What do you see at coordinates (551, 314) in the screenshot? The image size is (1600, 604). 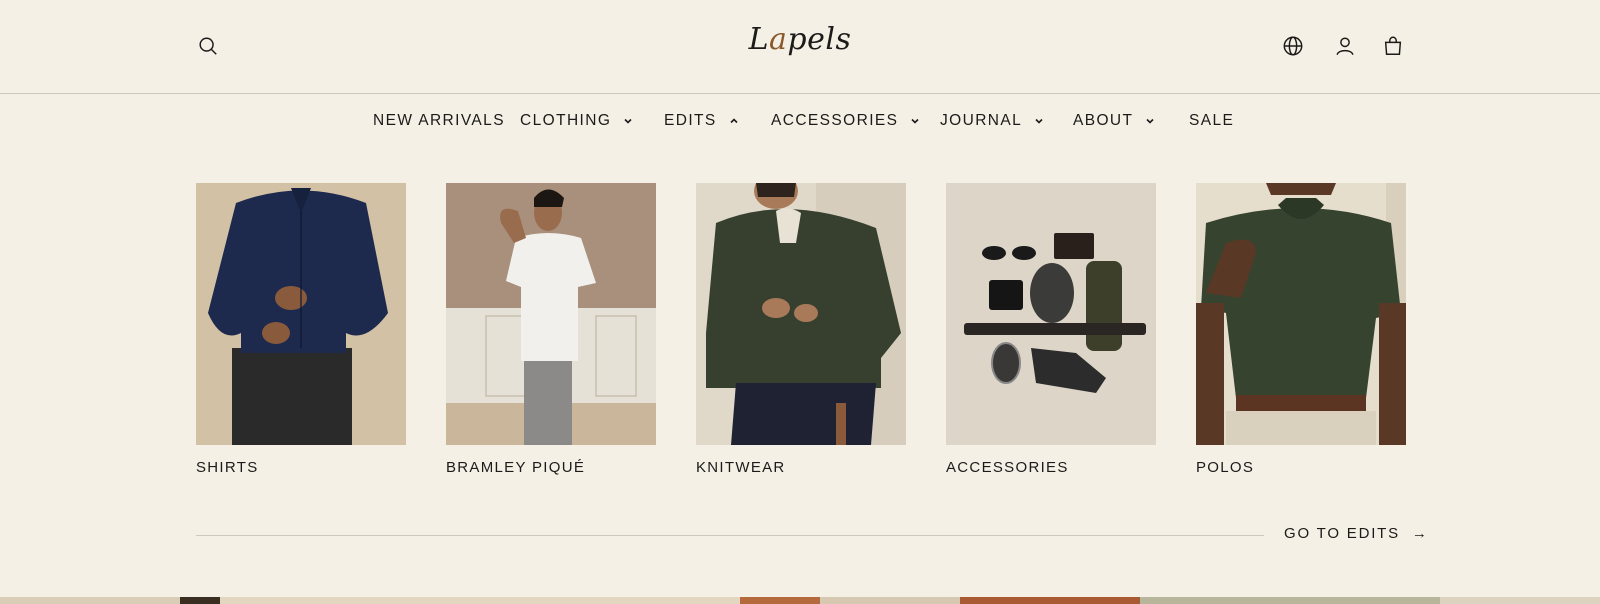 I see `bramley-pique-image` at bounding box center [551, 314].